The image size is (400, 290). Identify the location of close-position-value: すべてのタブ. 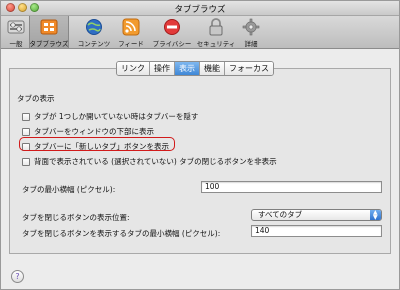
(280, 214).